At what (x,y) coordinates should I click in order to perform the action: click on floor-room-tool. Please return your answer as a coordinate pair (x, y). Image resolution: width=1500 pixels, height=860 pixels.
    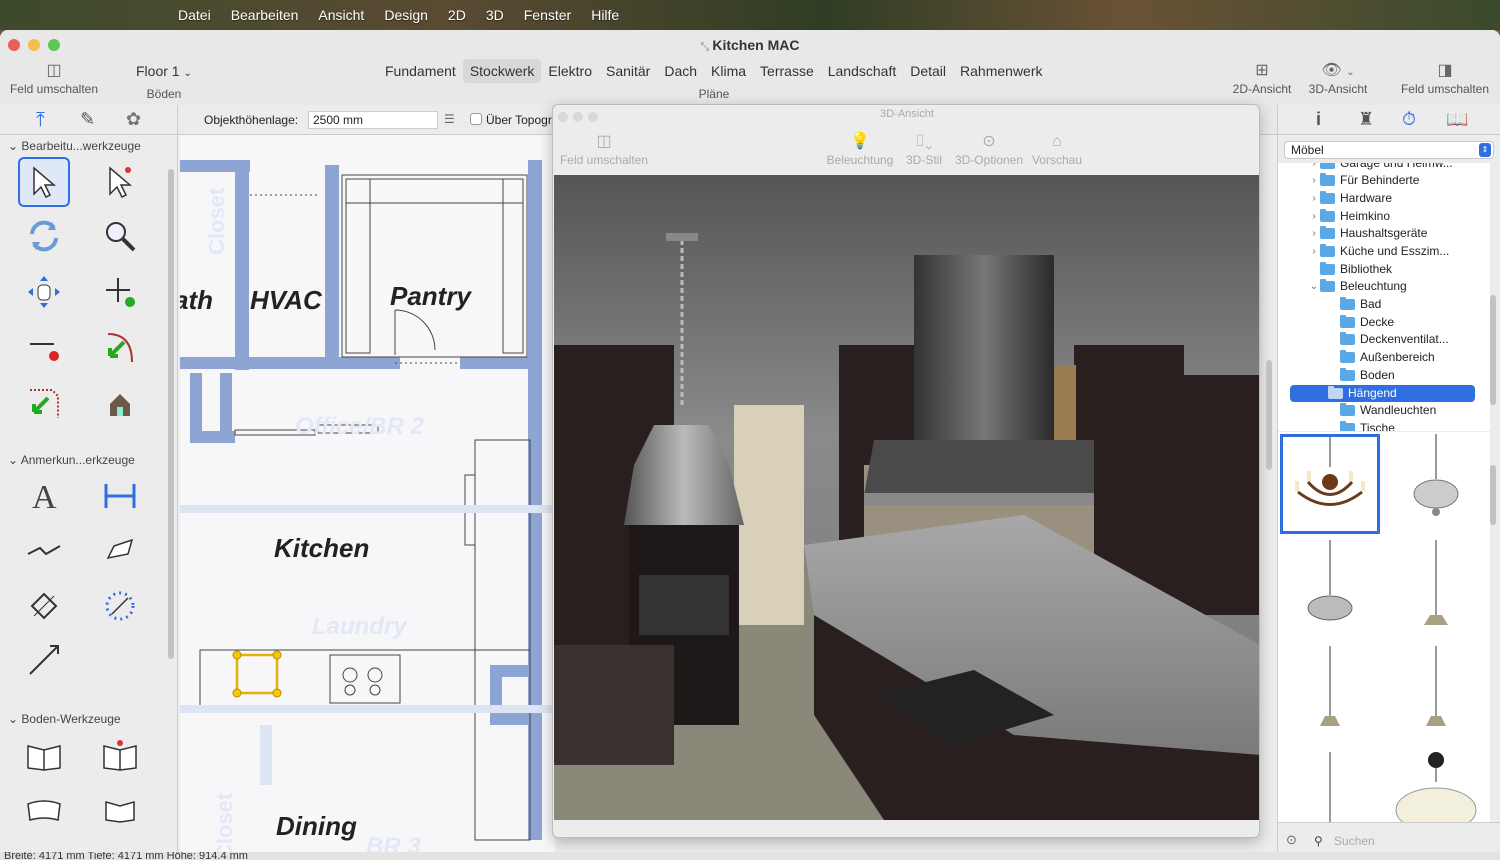
    Looking at the image, I should click on (120, 810).